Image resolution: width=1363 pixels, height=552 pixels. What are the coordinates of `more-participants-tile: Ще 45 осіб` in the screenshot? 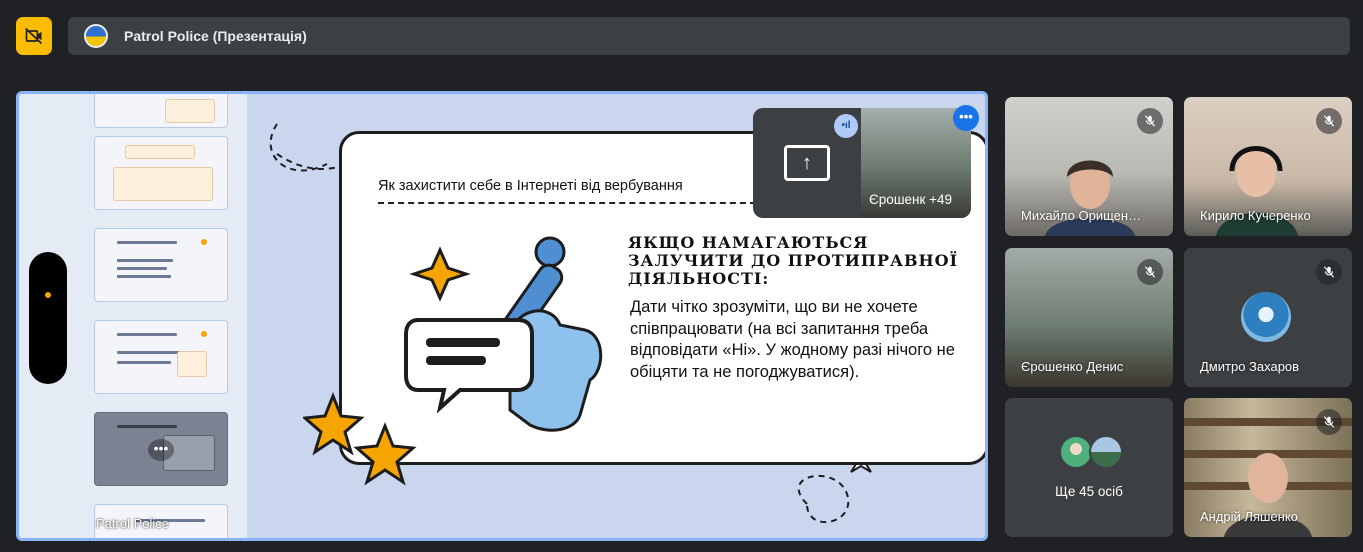 It's located at (1089, 467).